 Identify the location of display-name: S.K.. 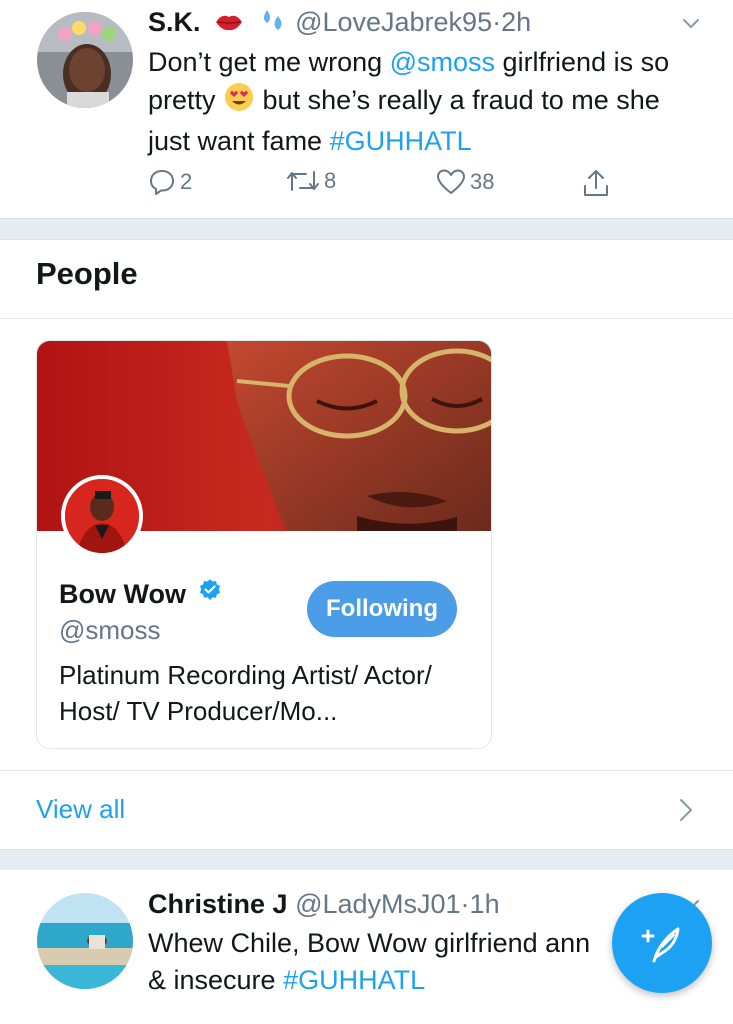
(174, 22).